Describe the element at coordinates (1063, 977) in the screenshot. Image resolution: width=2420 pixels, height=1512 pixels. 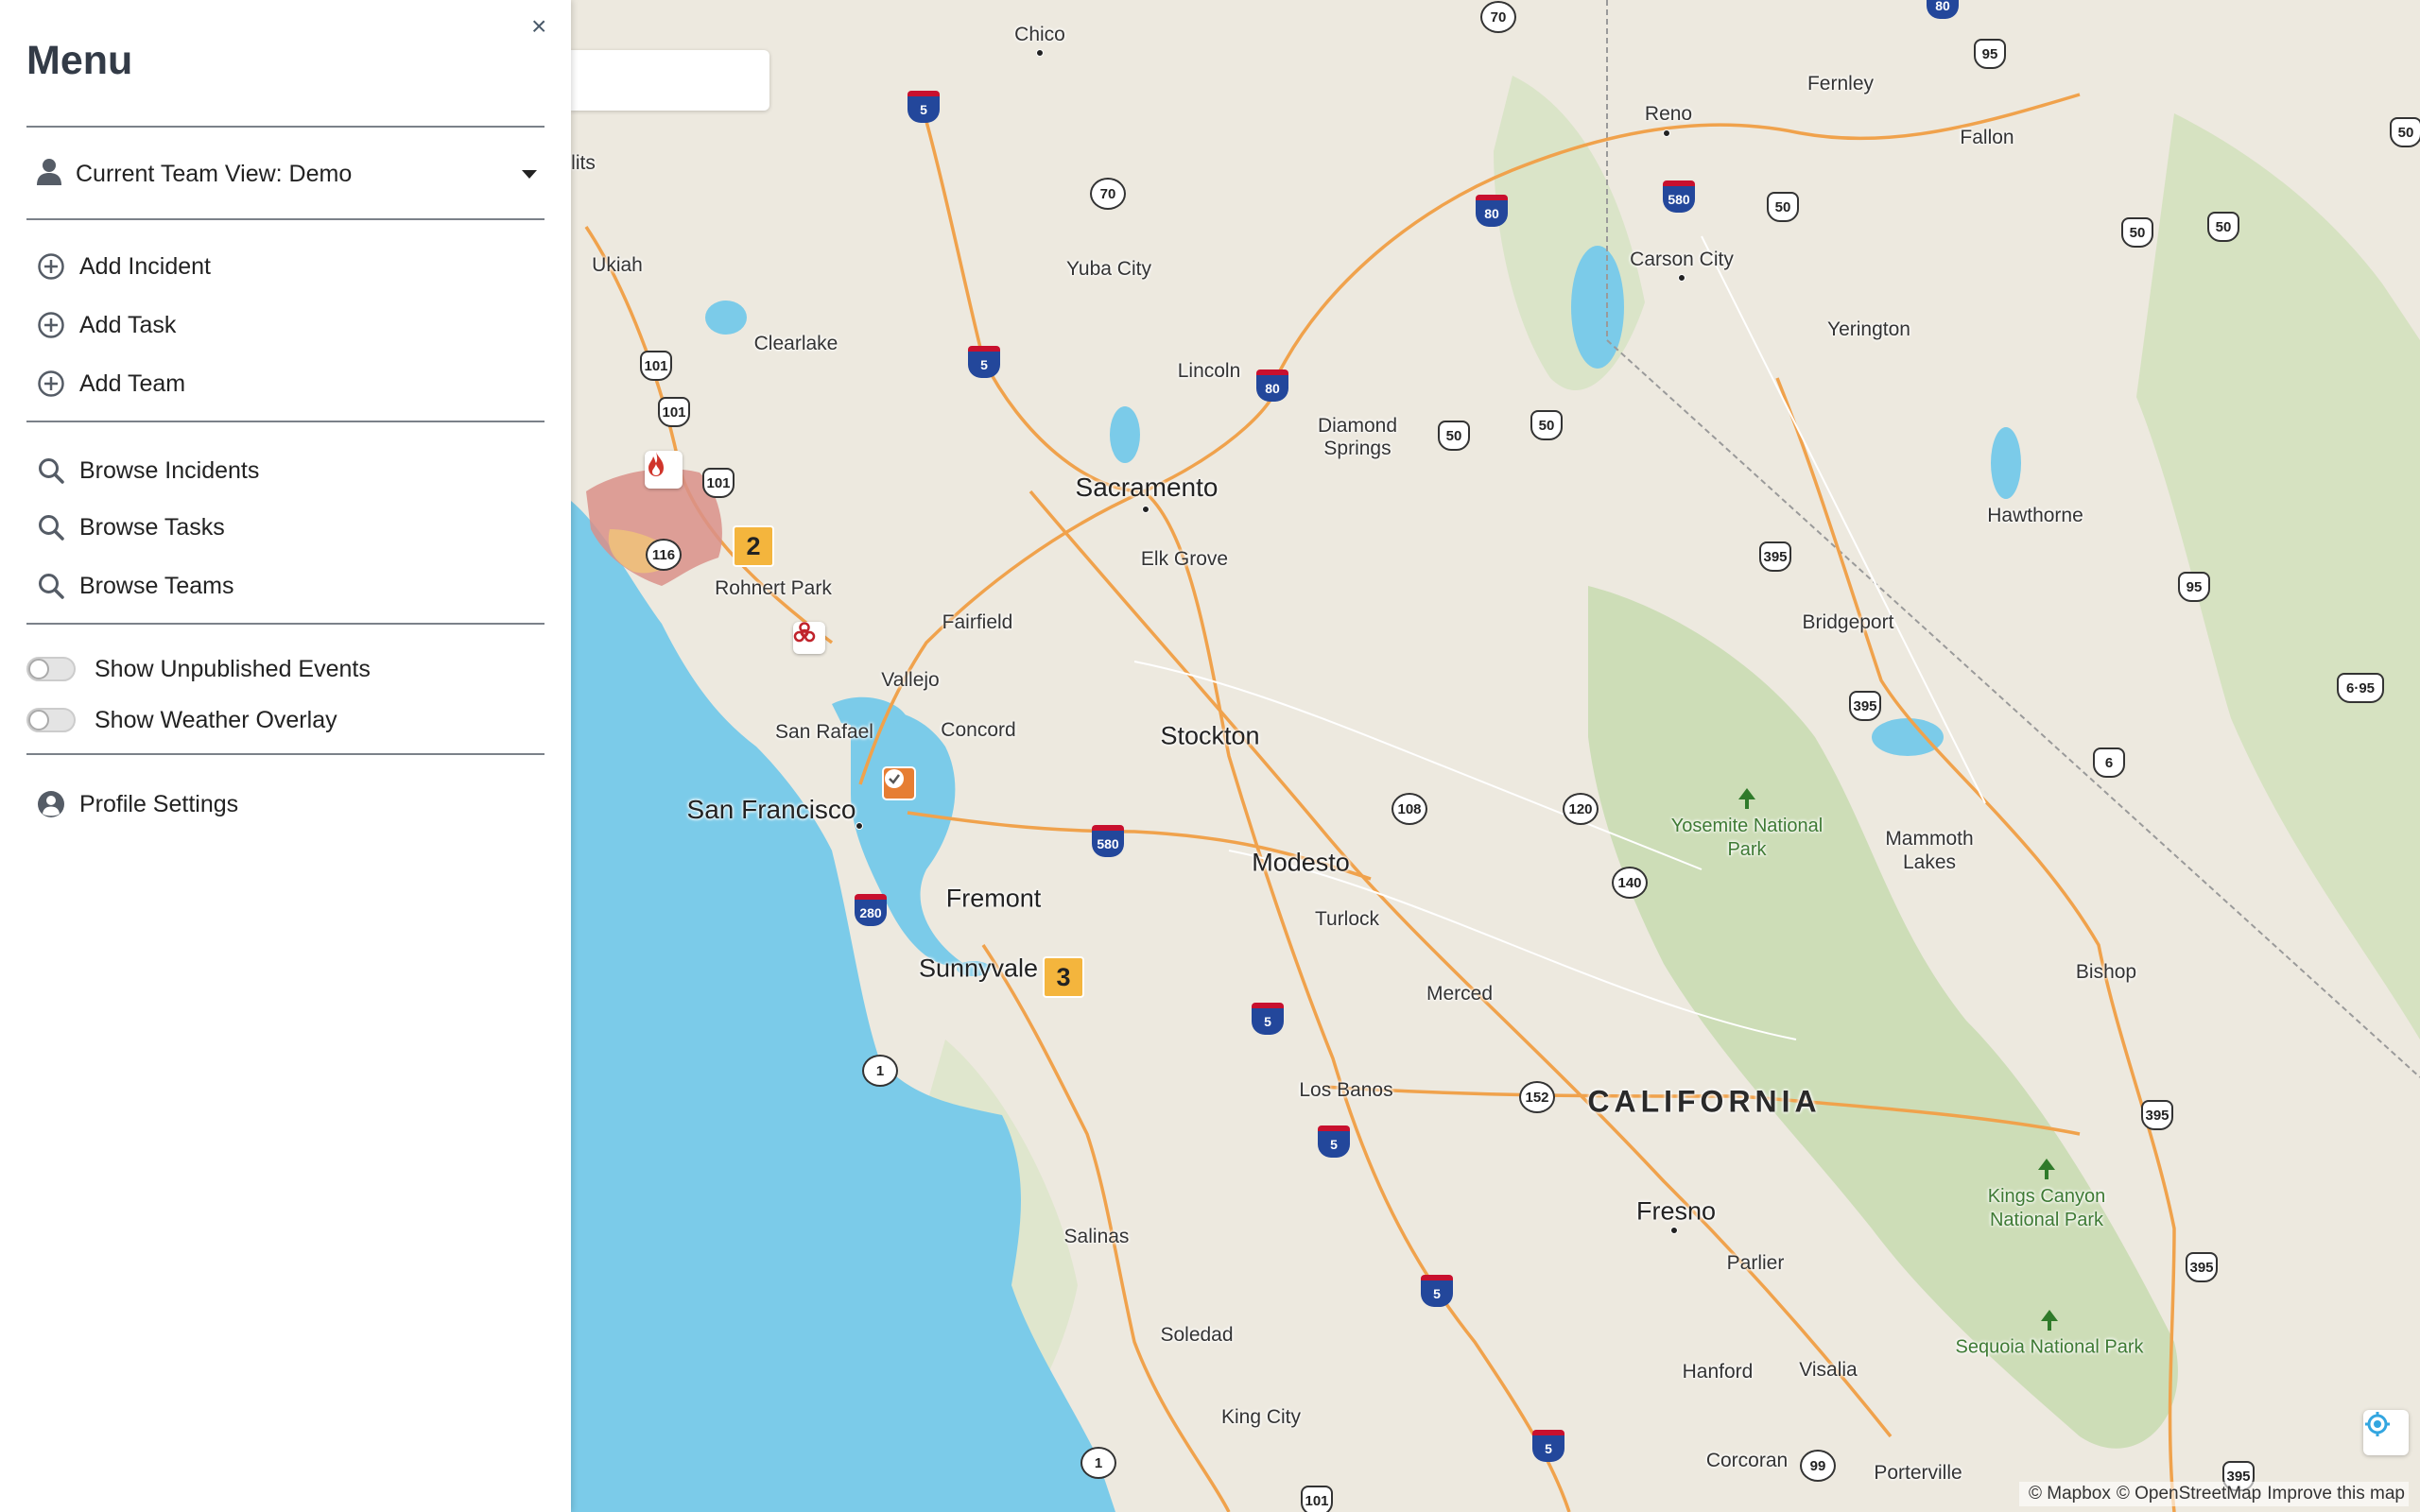
I see `incident-cluster-marker: 3` at that location.